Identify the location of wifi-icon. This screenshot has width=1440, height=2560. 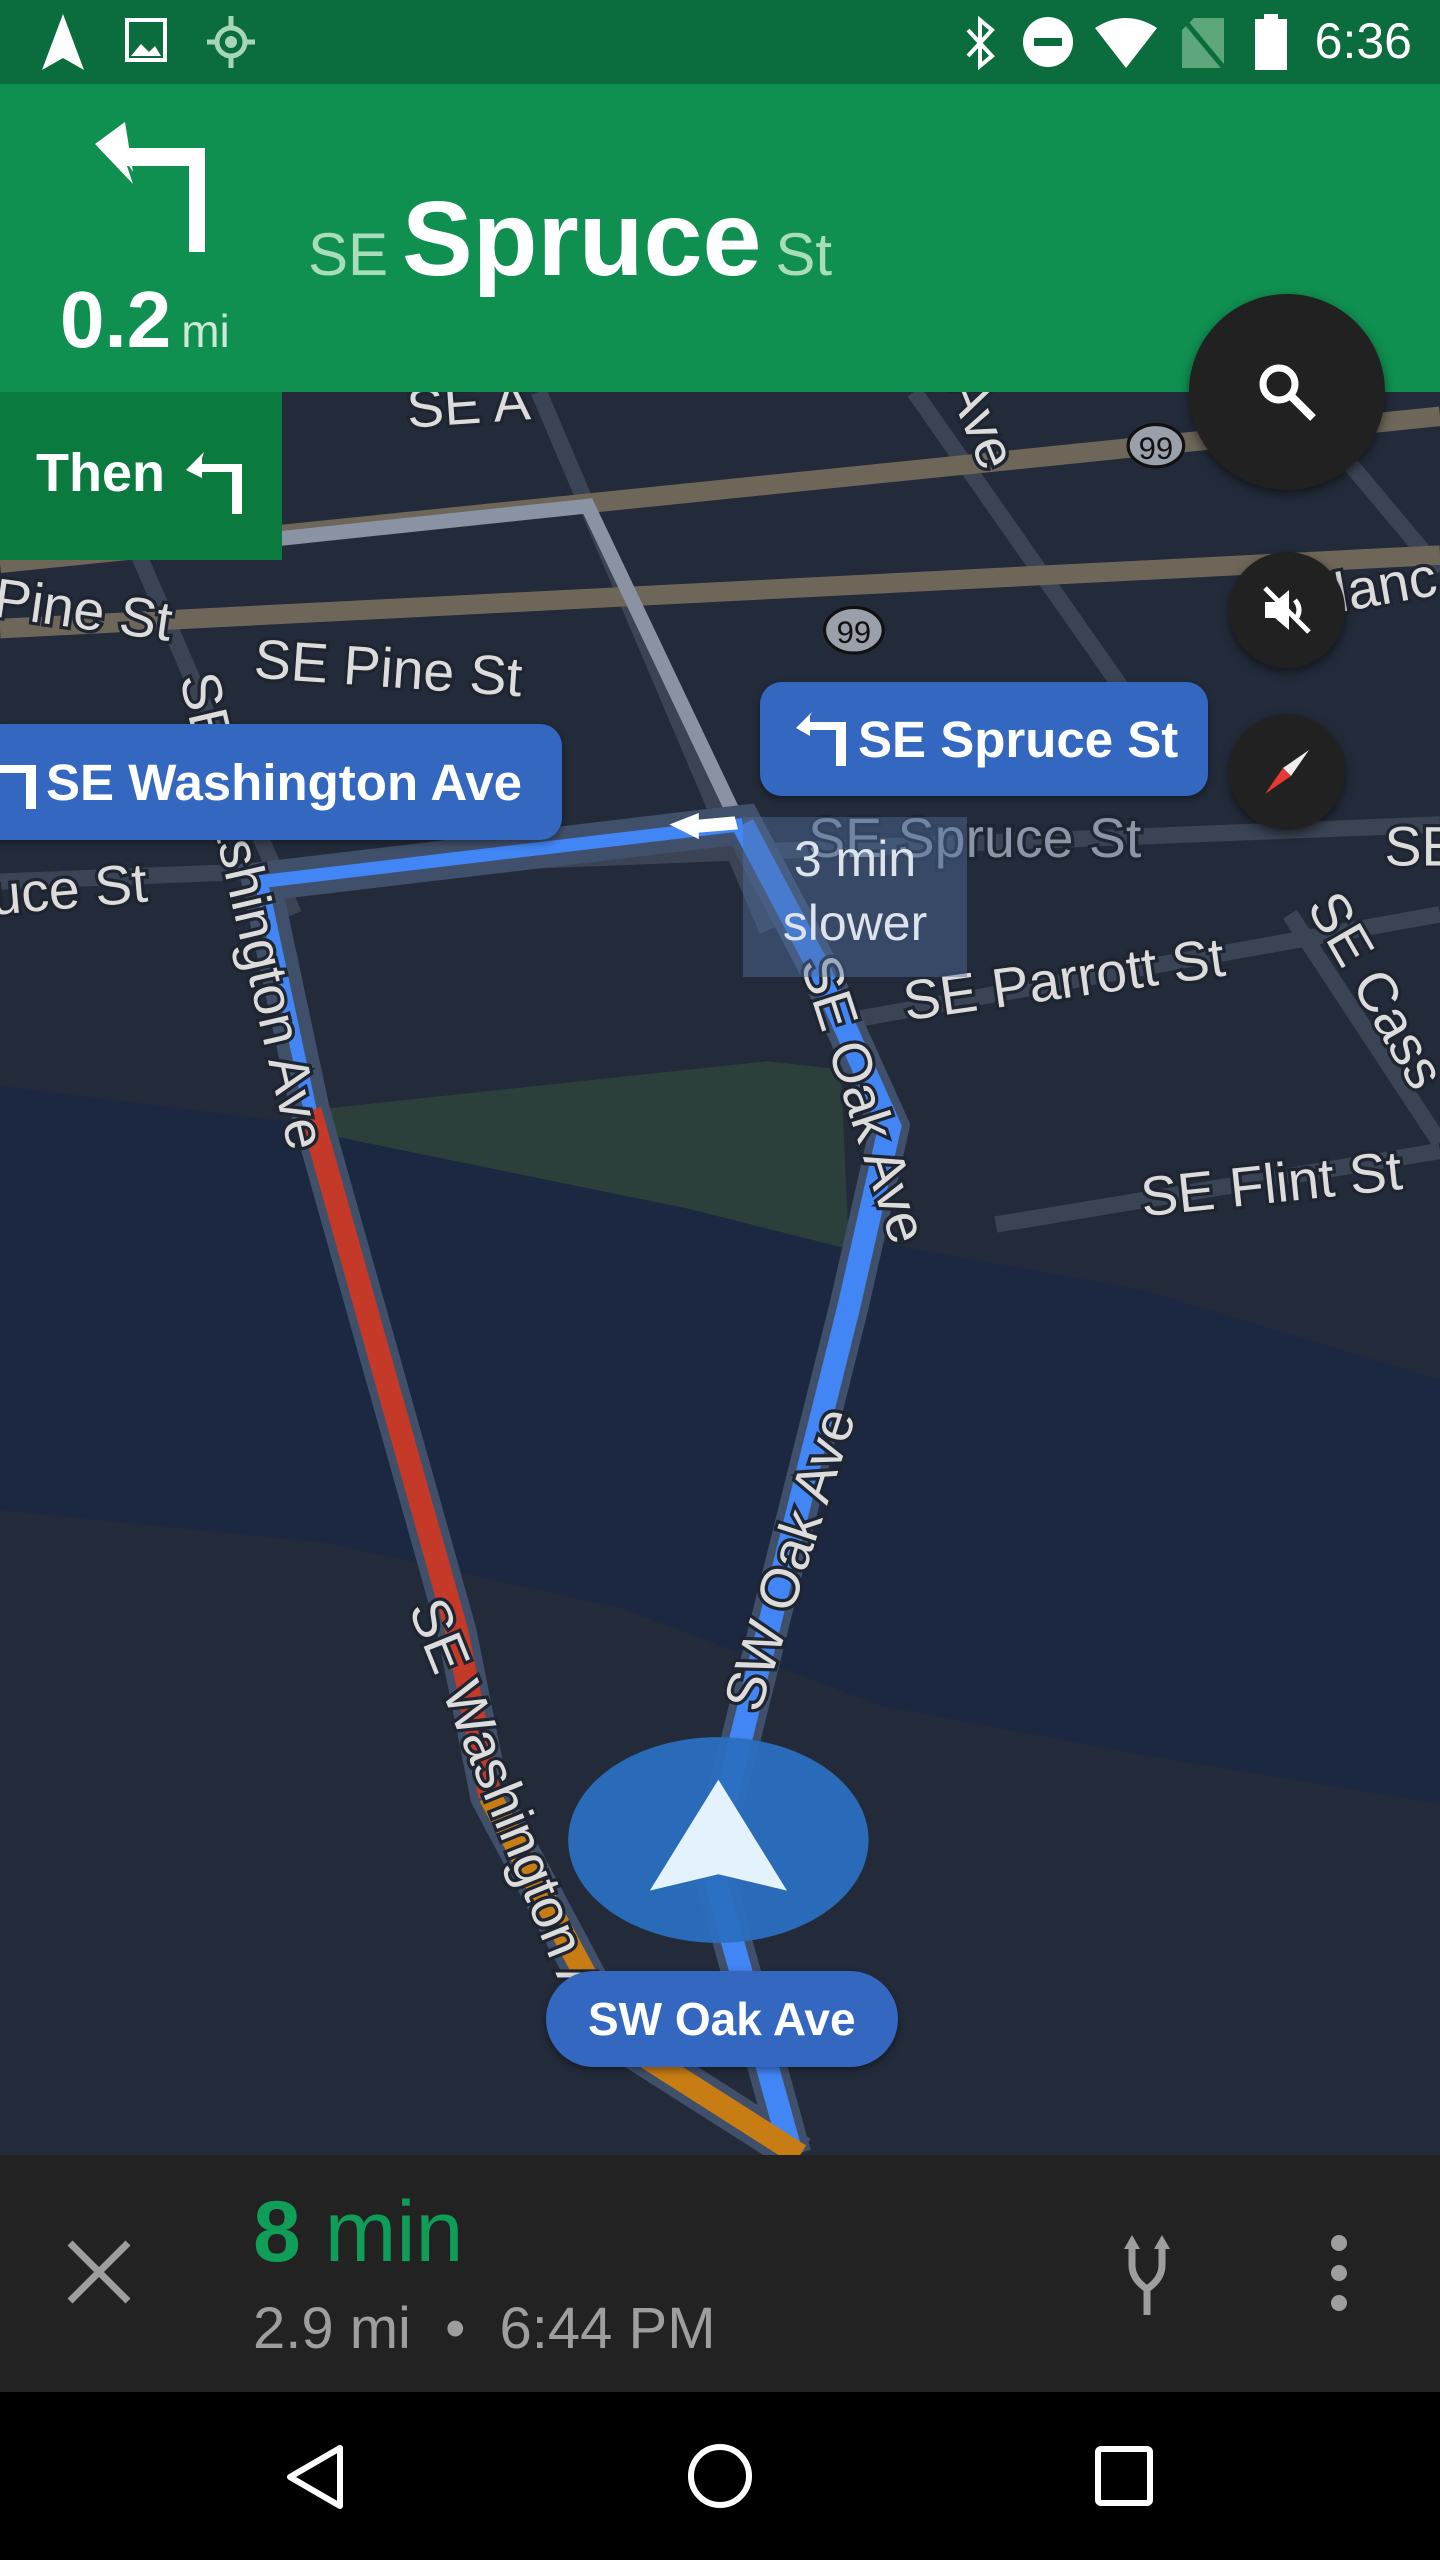
(1126, 43).